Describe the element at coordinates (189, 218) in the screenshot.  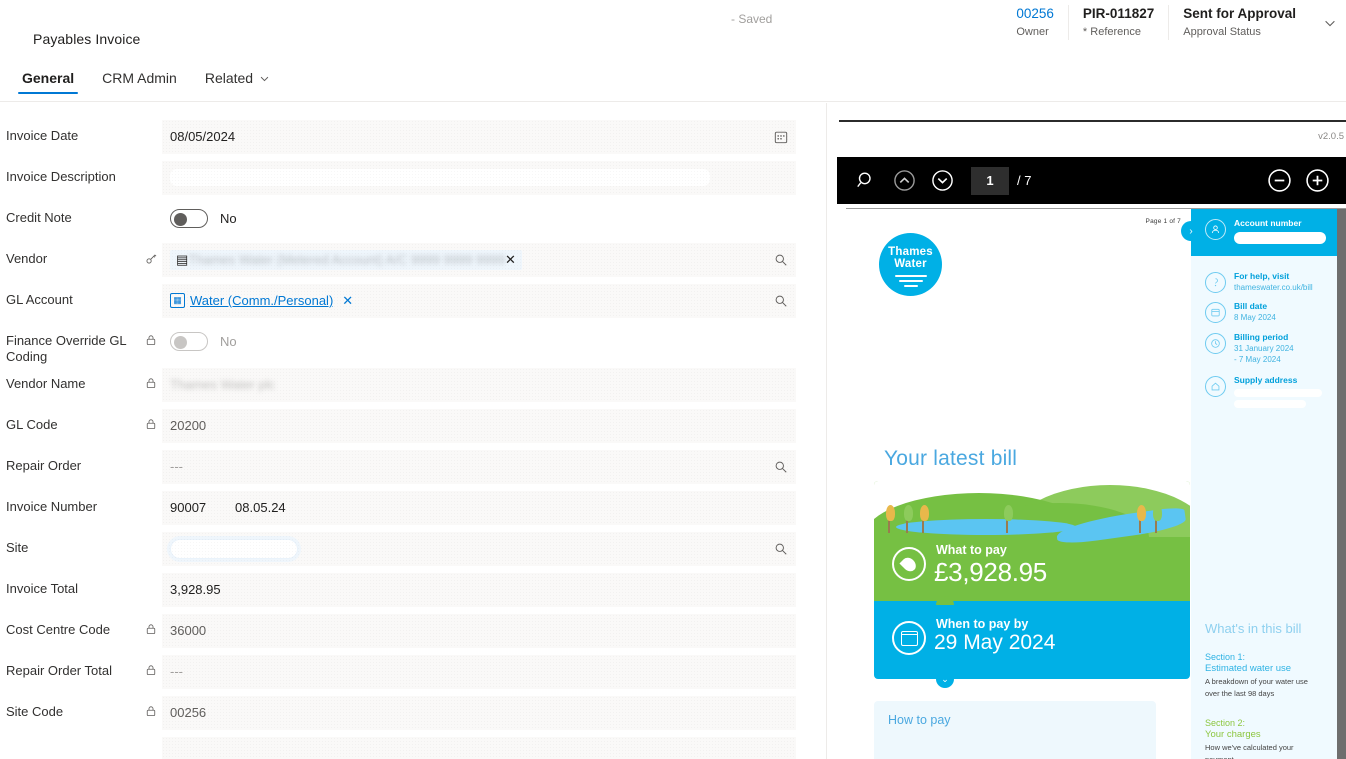
I see `credit-note-toggle` at that location.